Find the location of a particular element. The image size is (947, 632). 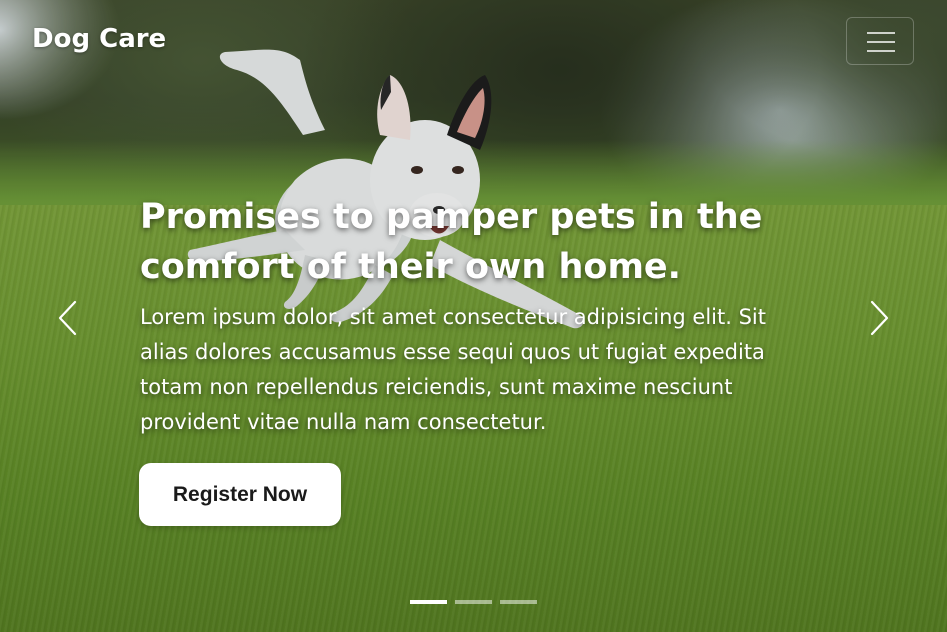

navbar-toggler-button is located at coordinates (880, 41).